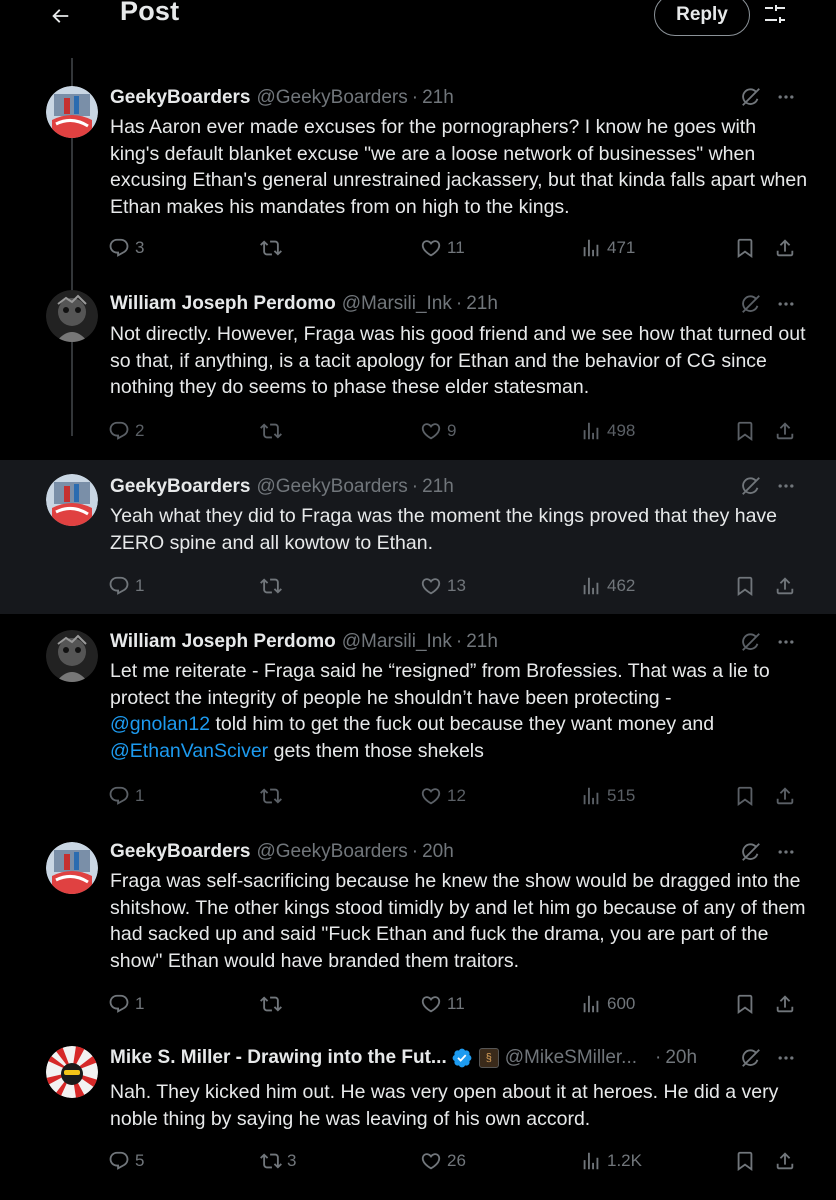  Describe the element at coordinates (126, 1161) in the screenshot. I see `reply-action: 5` at that location.